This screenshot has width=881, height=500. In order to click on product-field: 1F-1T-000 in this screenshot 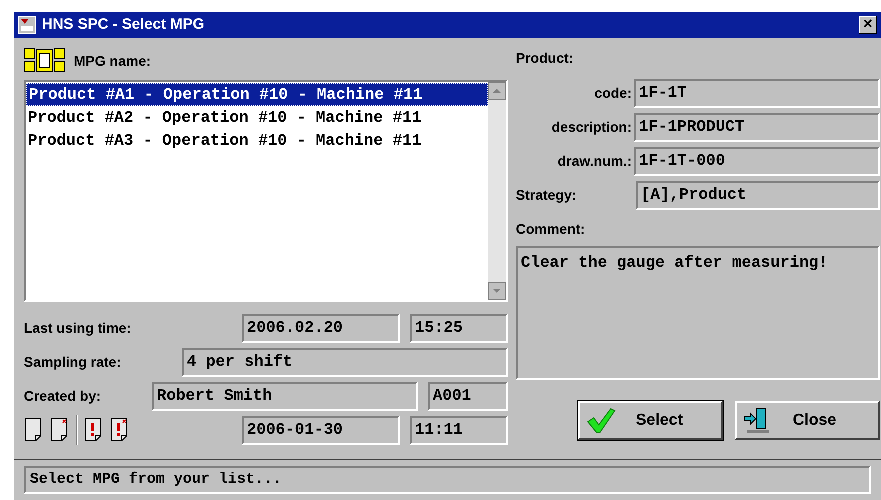, I will do `click(757, 161)`.